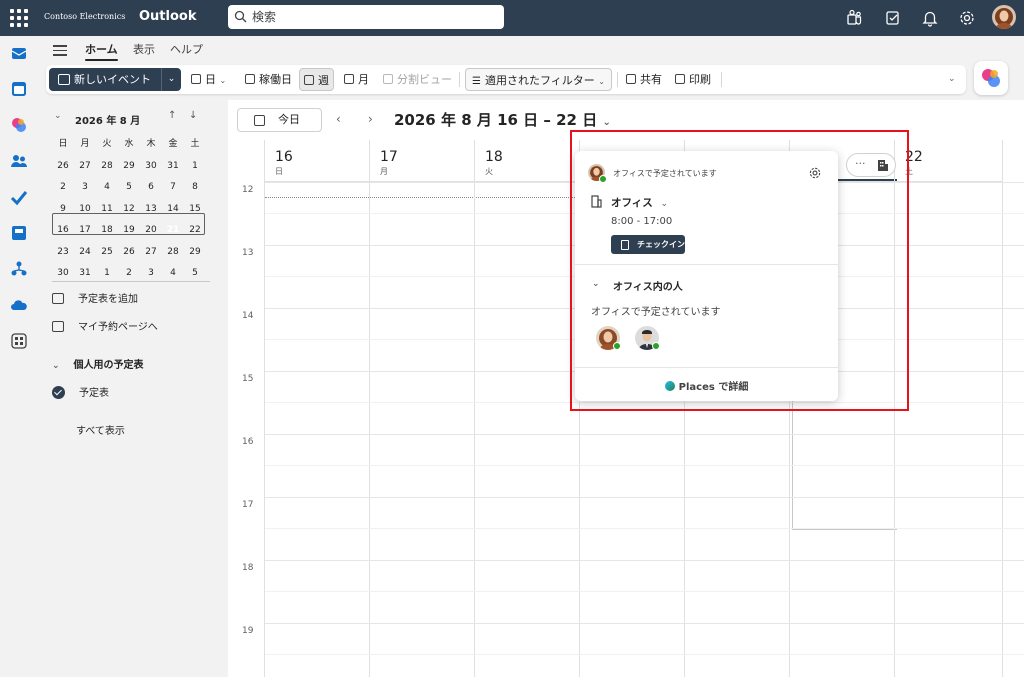 The image size is (1024, 677). I want to click on mini-calendar-day: 20, so click(151, 231).